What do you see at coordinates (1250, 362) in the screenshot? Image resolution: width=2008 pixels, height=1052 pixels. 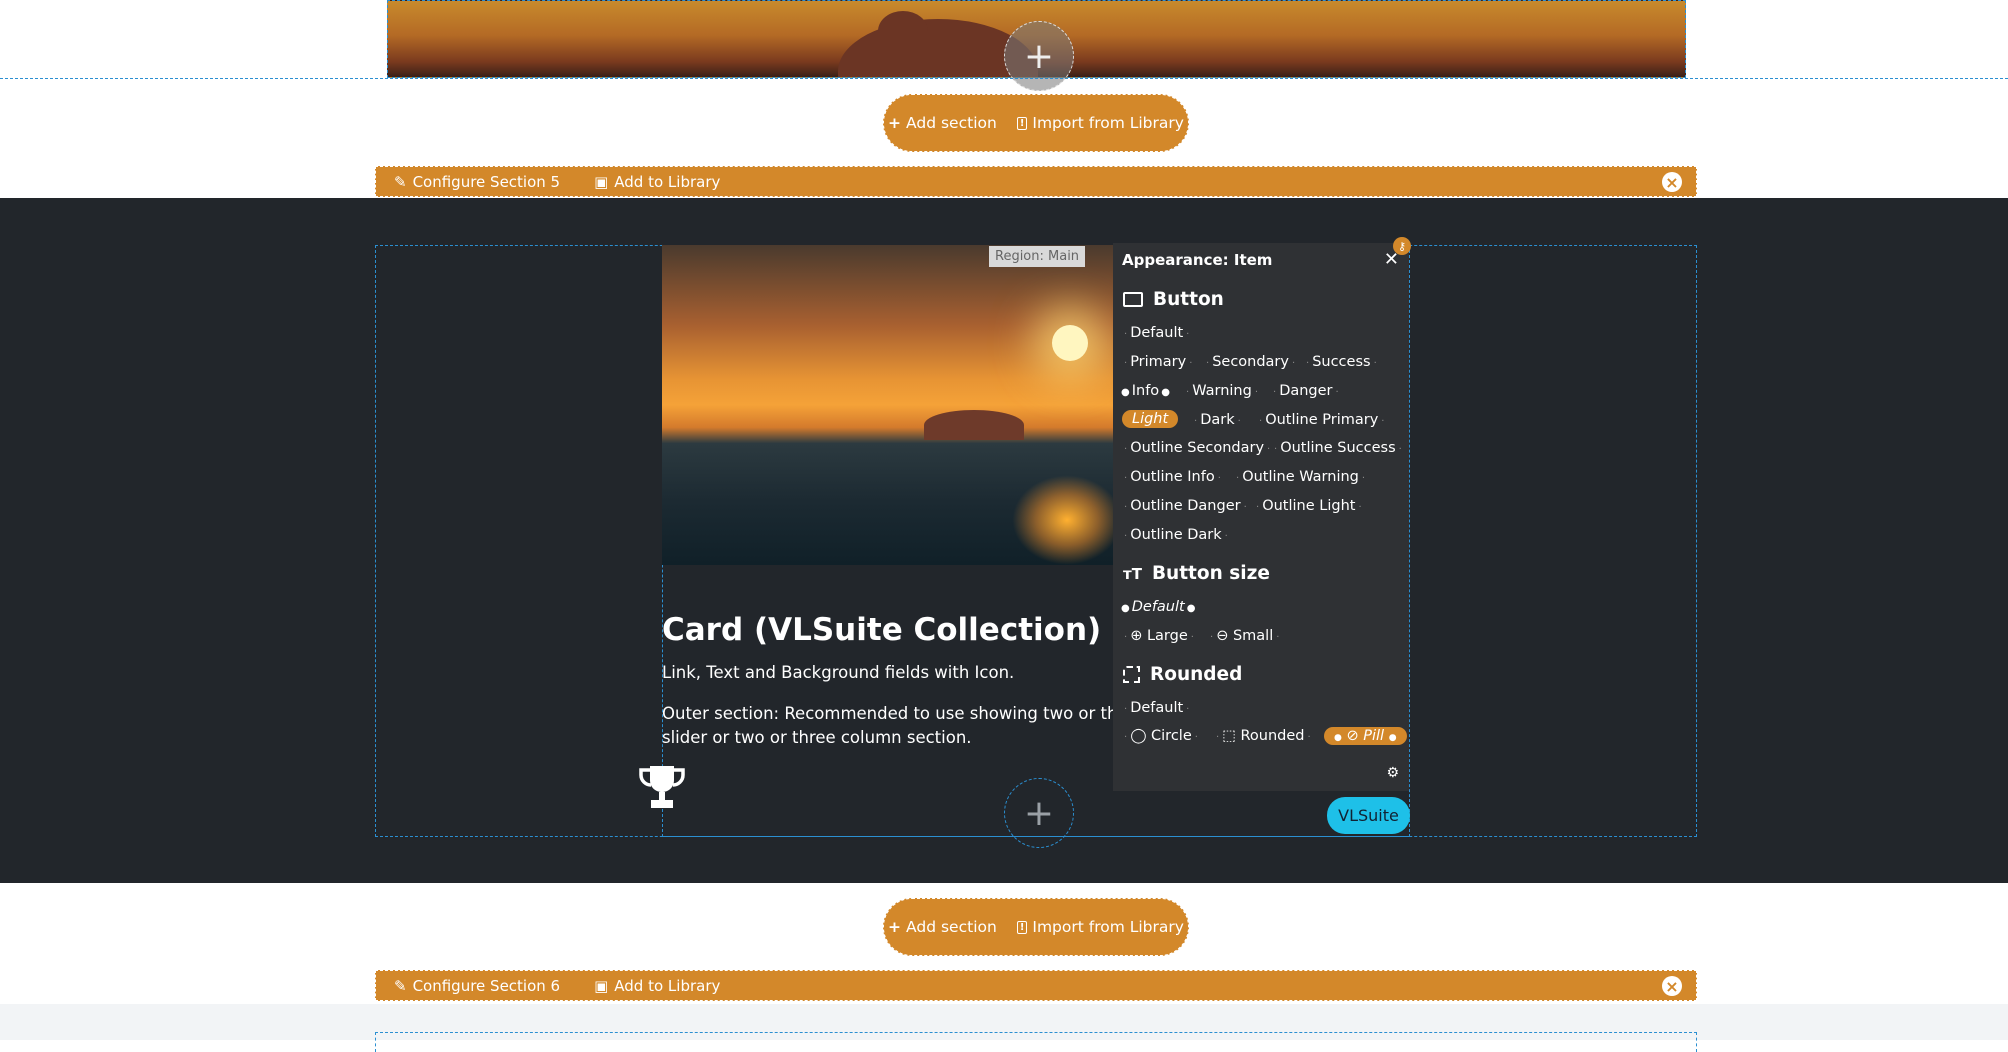 I see `option-button-secondary: · Secondary ·` at bounding box center [1250, 362].